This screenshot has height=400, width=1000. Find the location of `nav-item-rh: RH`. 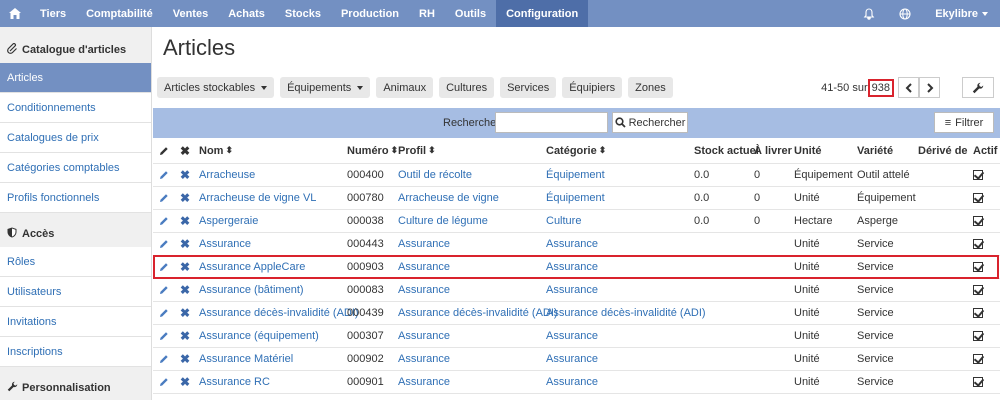

nav-item-rh: RH is located at coordinates (427, 13).